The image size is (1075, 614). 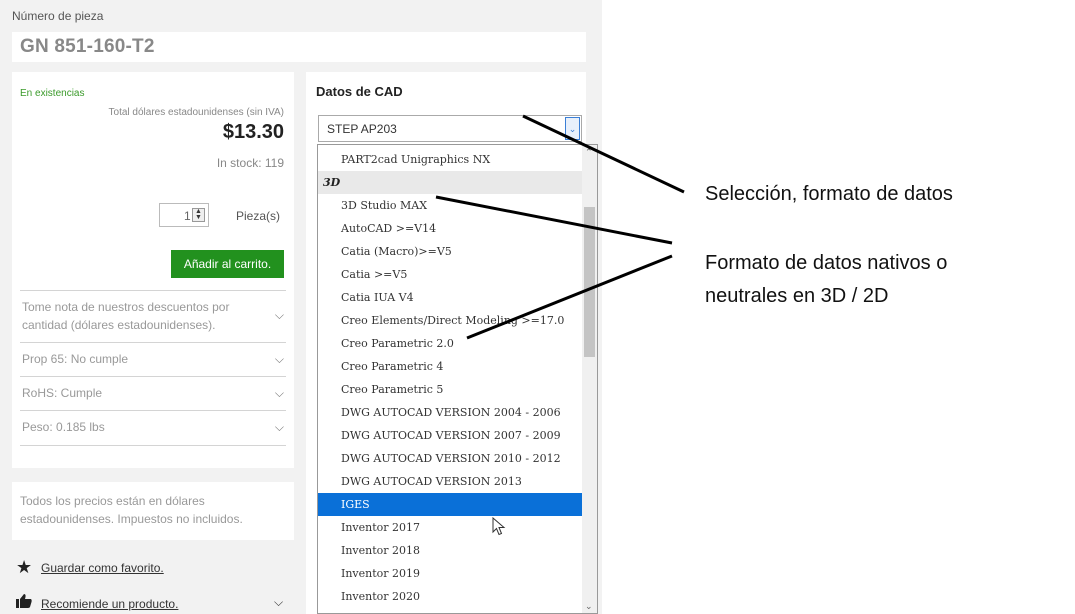 I want to click on dropdown-option: Inventor 2020, so click(x=450, y=596).